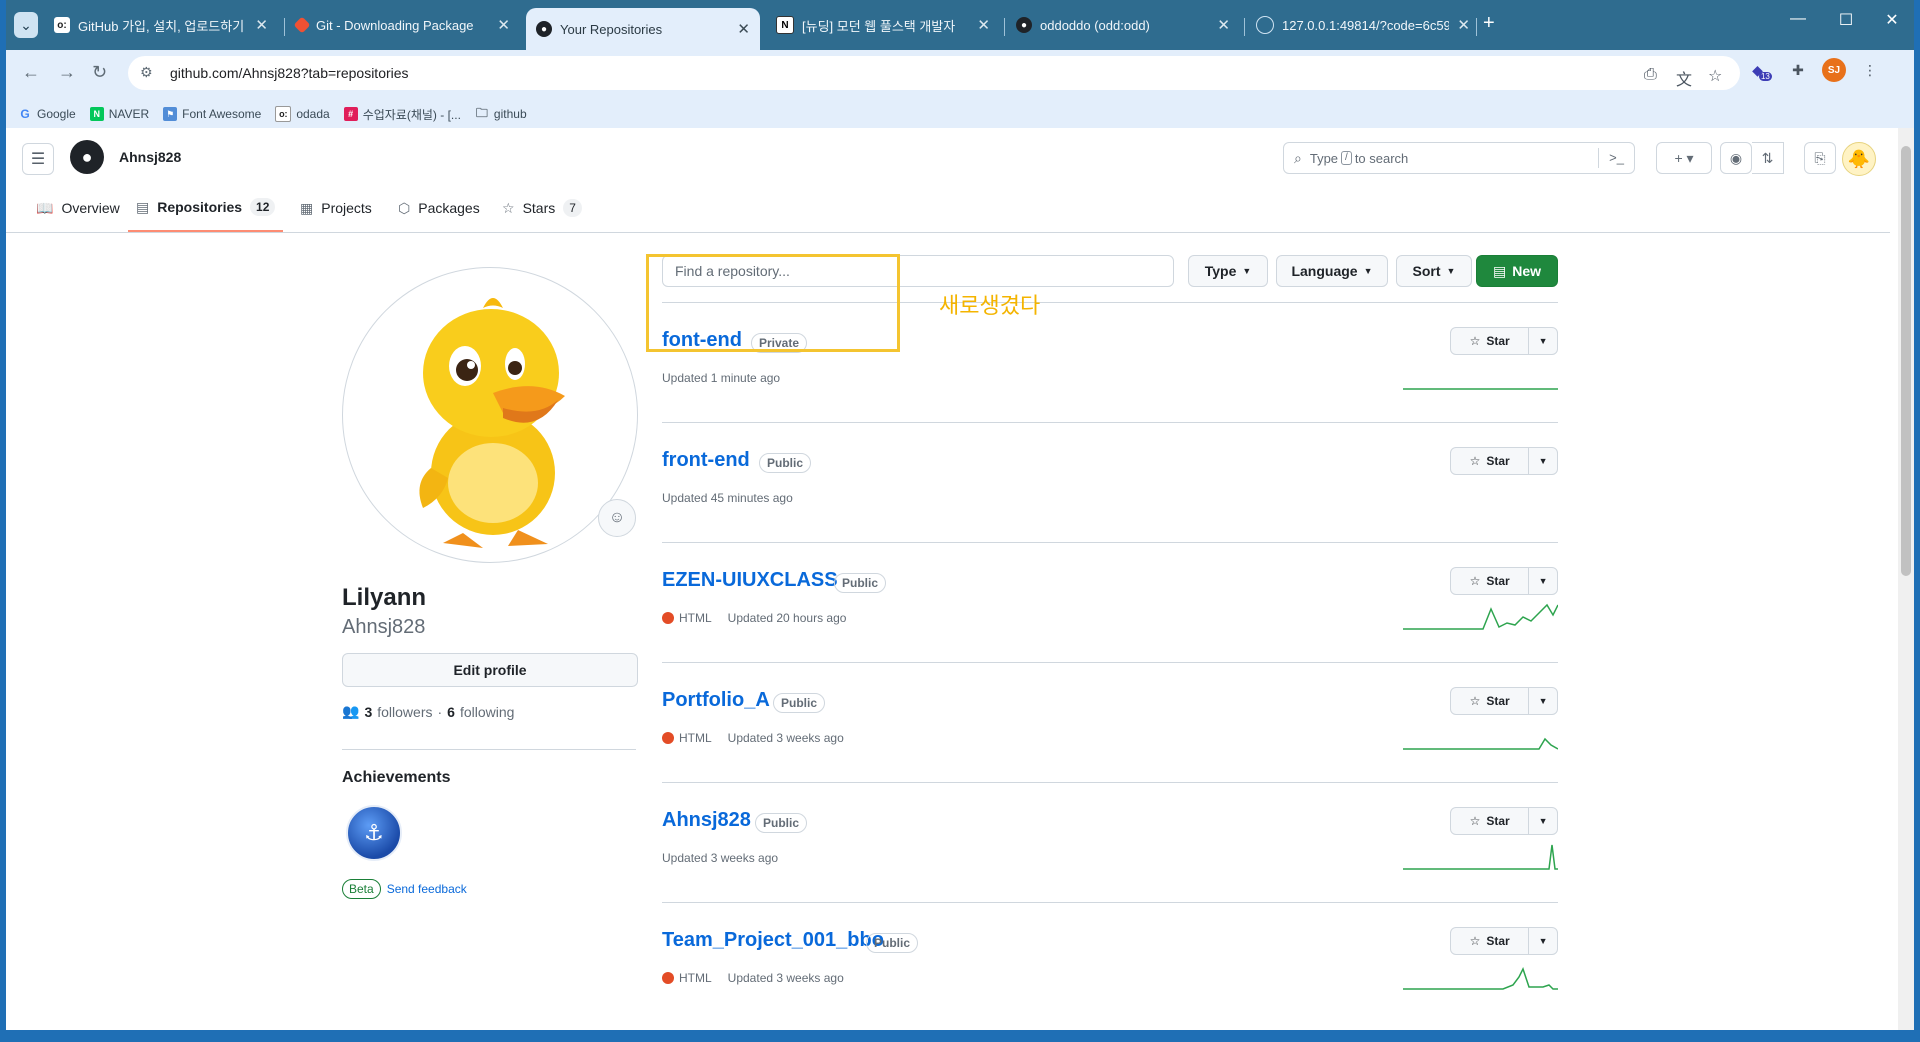 The width and height of the screenshot is (1920, 1042). Describe the element at coordinates (706, 820) in the screenshot. I see `repo-name-link: Ahnsj828` at that location.